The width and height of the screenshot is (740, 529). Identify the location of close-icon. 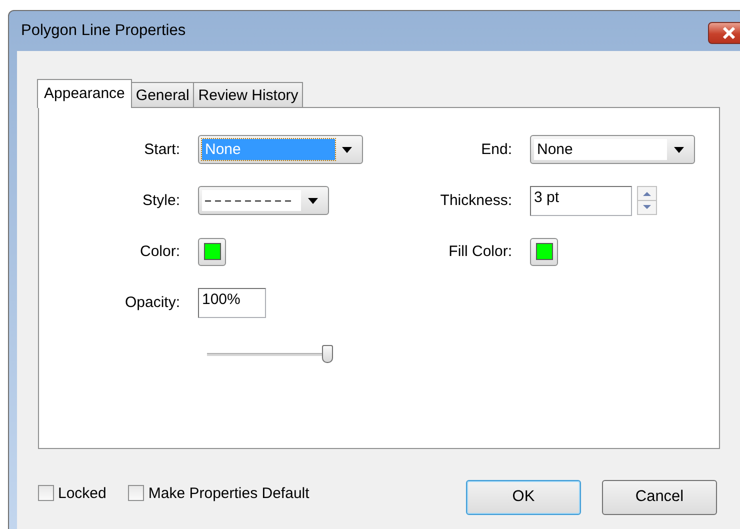
(729, 33).